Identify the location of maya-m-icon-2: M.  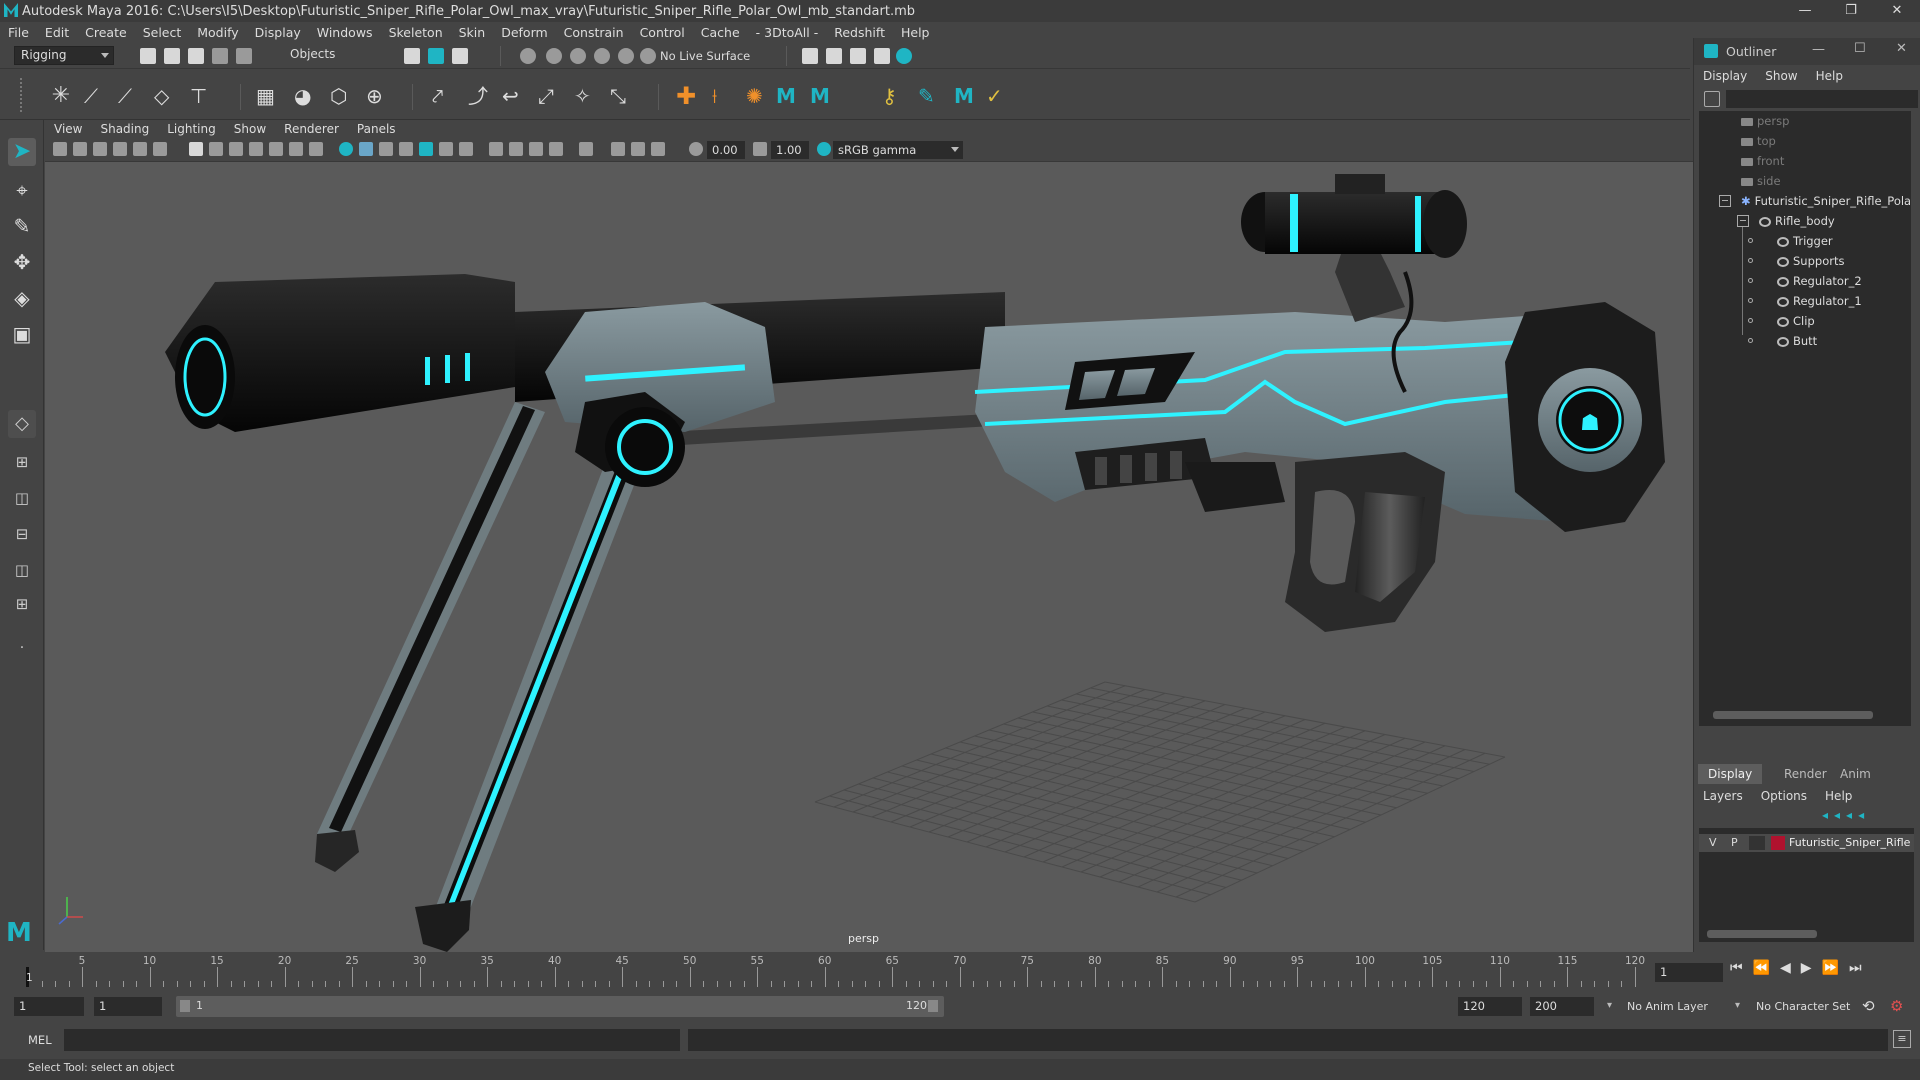
(823, 96).